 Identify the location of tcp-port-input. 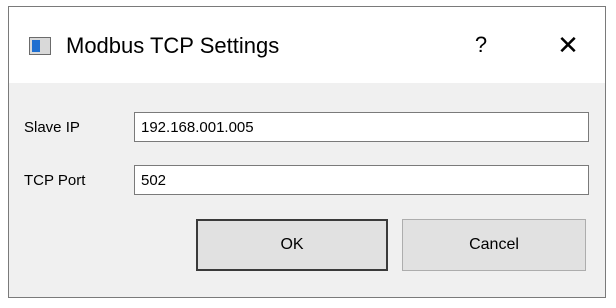
(361, 180).